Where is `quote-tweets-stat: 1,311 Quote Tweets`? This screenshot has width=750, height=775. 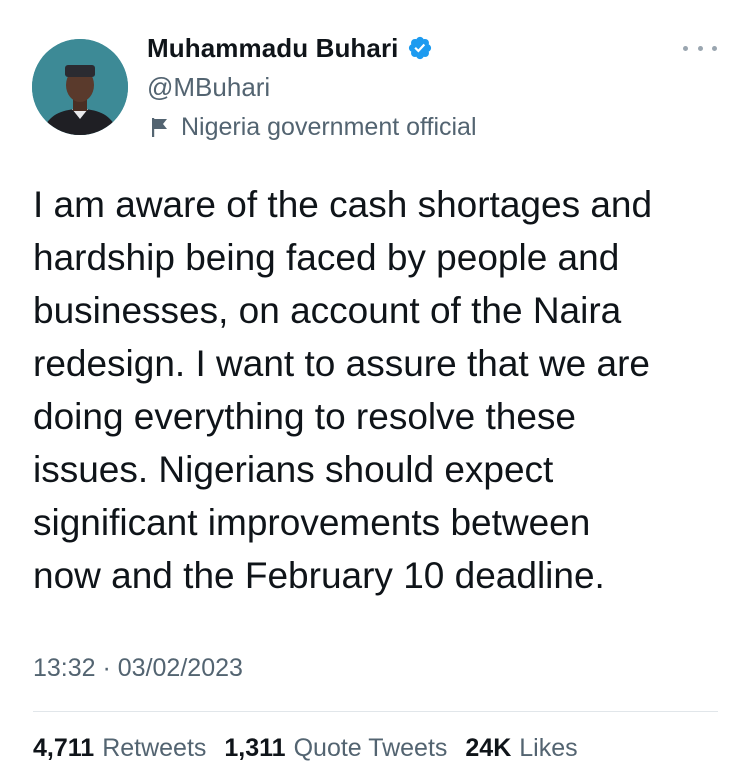
quote-tweets-stat: 1,311 Quote Tweets is located at coordinates (335, 748).